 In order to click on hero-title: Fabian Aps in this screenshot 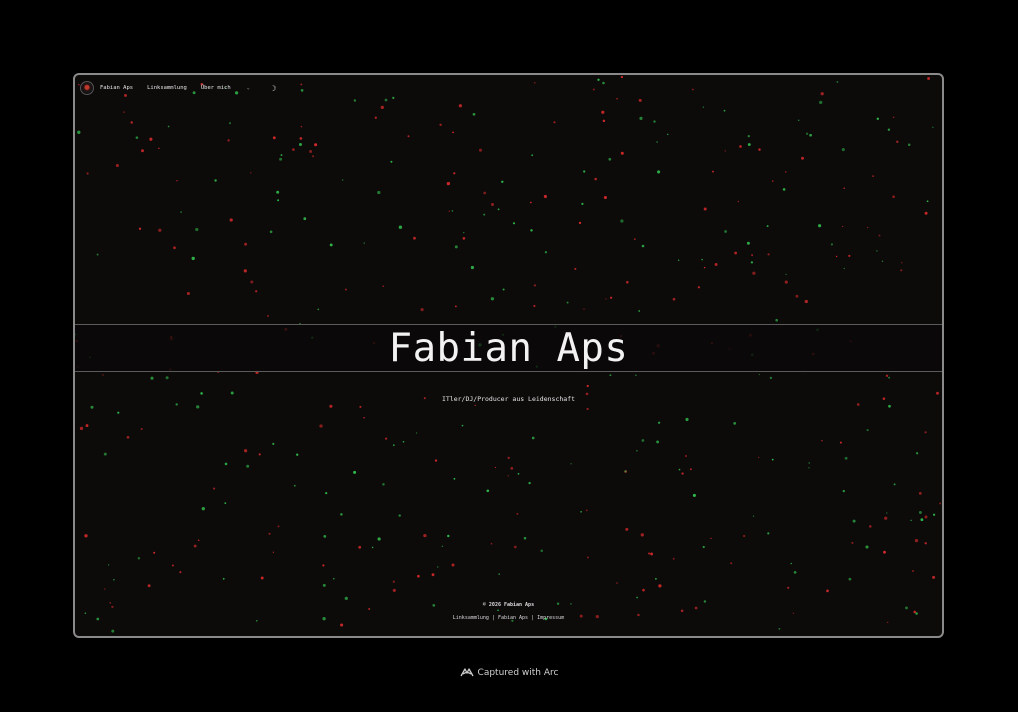, I will do `click(508, 348)`.